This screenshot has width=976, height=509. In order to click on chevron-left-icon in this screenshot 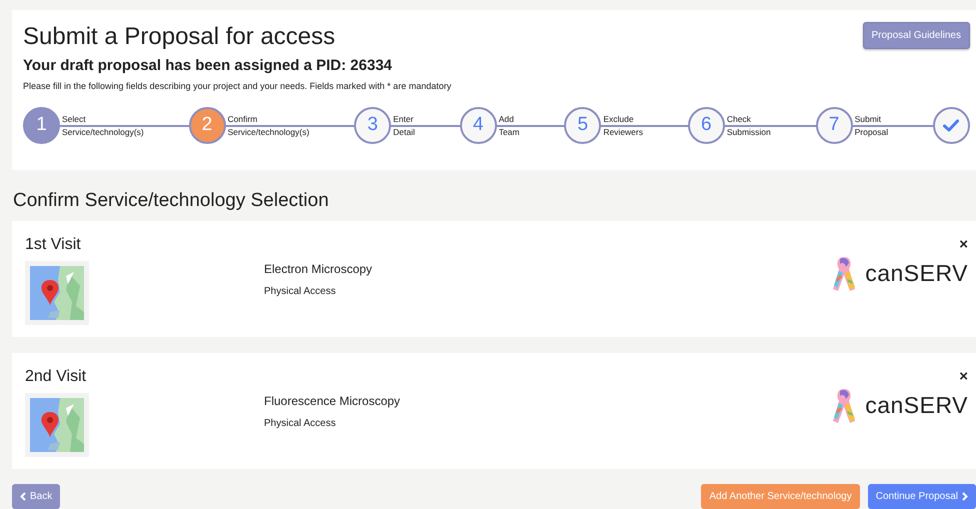, I will do `click(23, 496)`.